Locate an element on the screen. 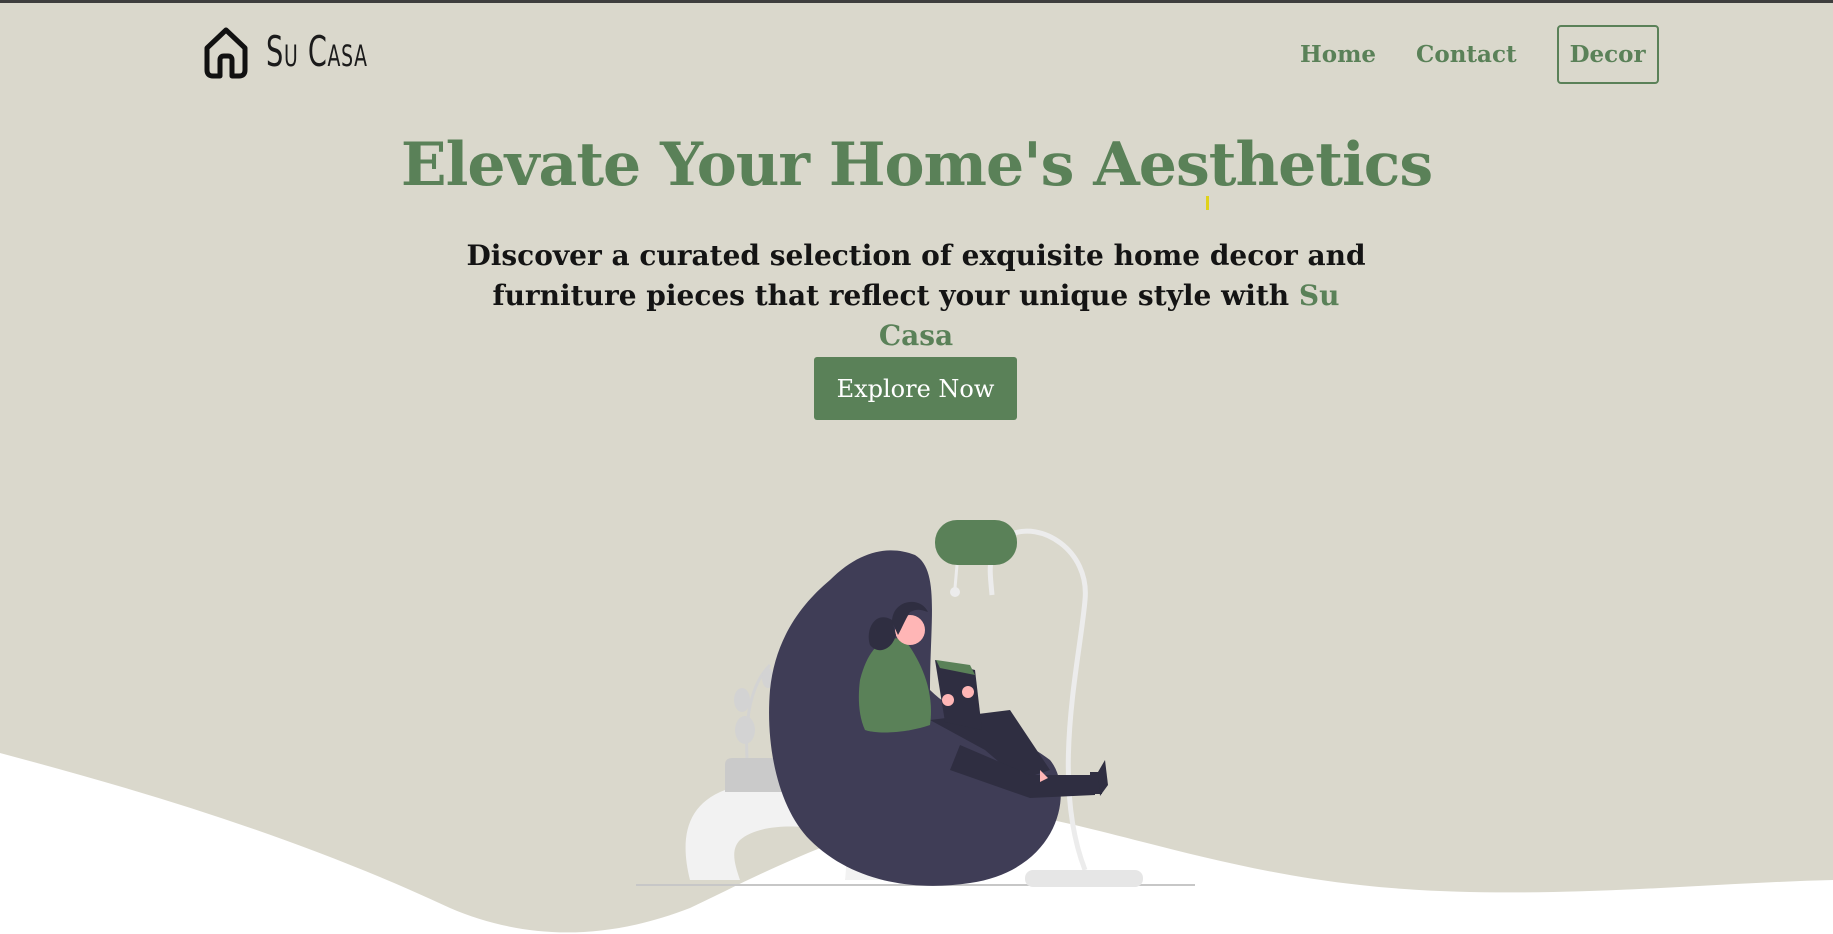 The image size is (1833, 934). brand-name: Su Casa is located at coordinates (317, 51).